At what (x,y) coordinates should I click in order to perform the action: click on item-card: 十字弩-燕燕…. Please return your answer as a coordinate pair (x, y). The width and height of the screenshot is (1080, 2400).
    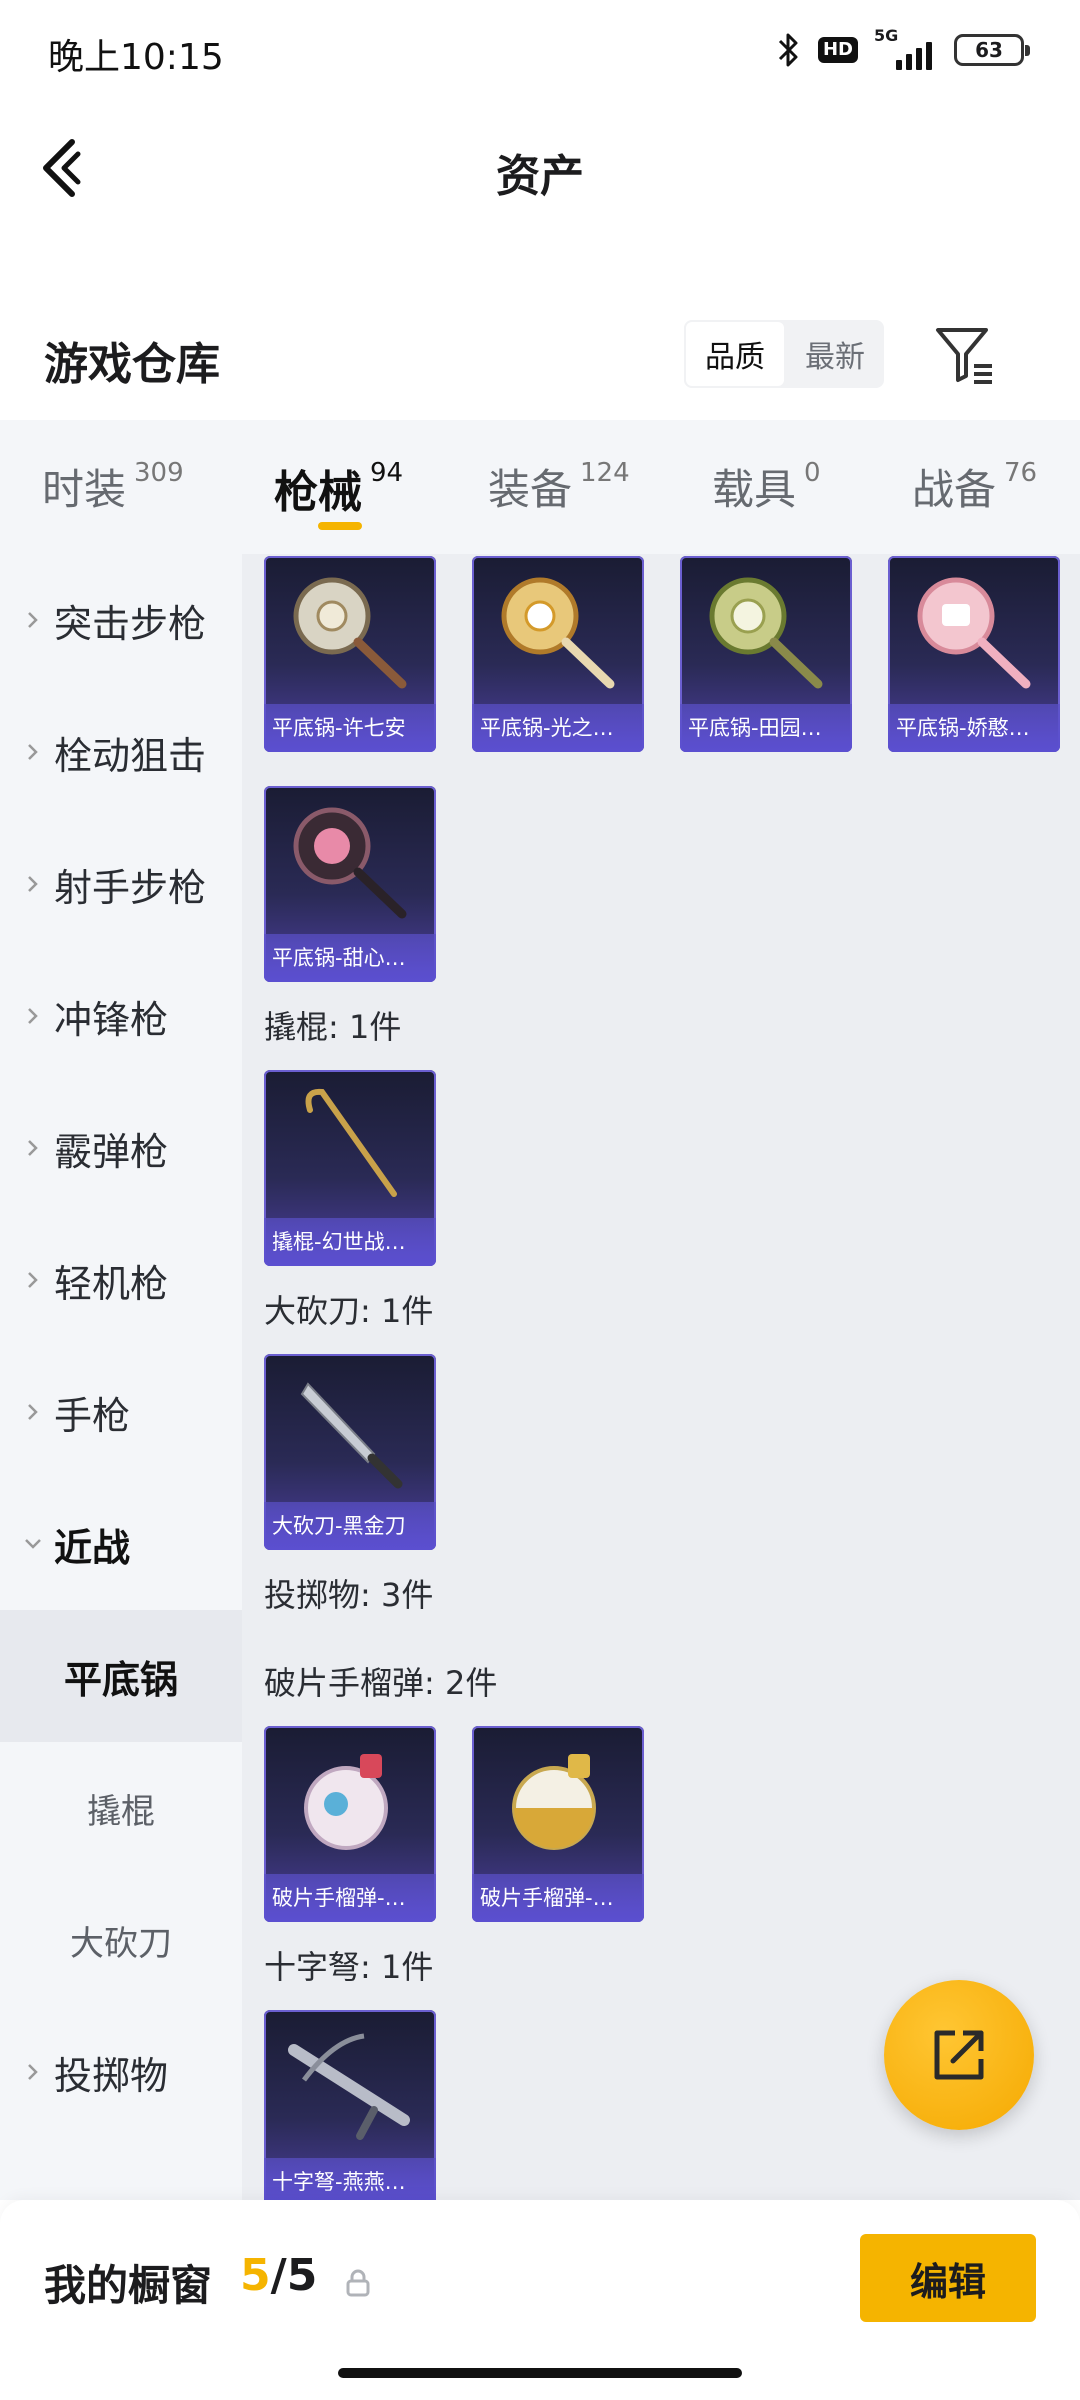
    Looking at the image, I should click on (350, 2105).